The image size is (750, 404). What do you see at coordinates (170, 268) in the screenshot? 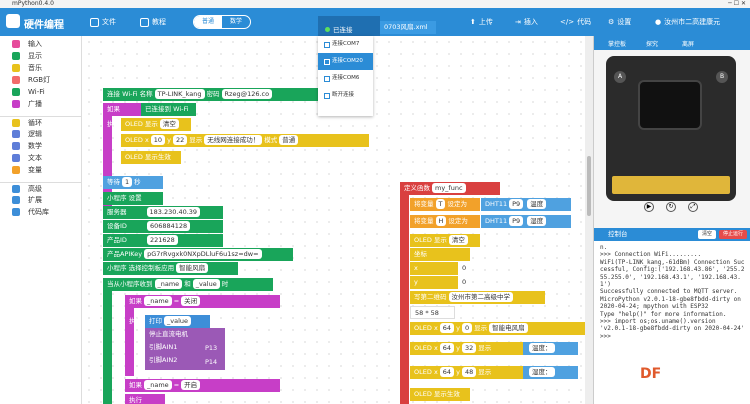
I see `mini-select-block: 小程序 选择控制板应用 智能风扇` at bounding box center [170, 268].